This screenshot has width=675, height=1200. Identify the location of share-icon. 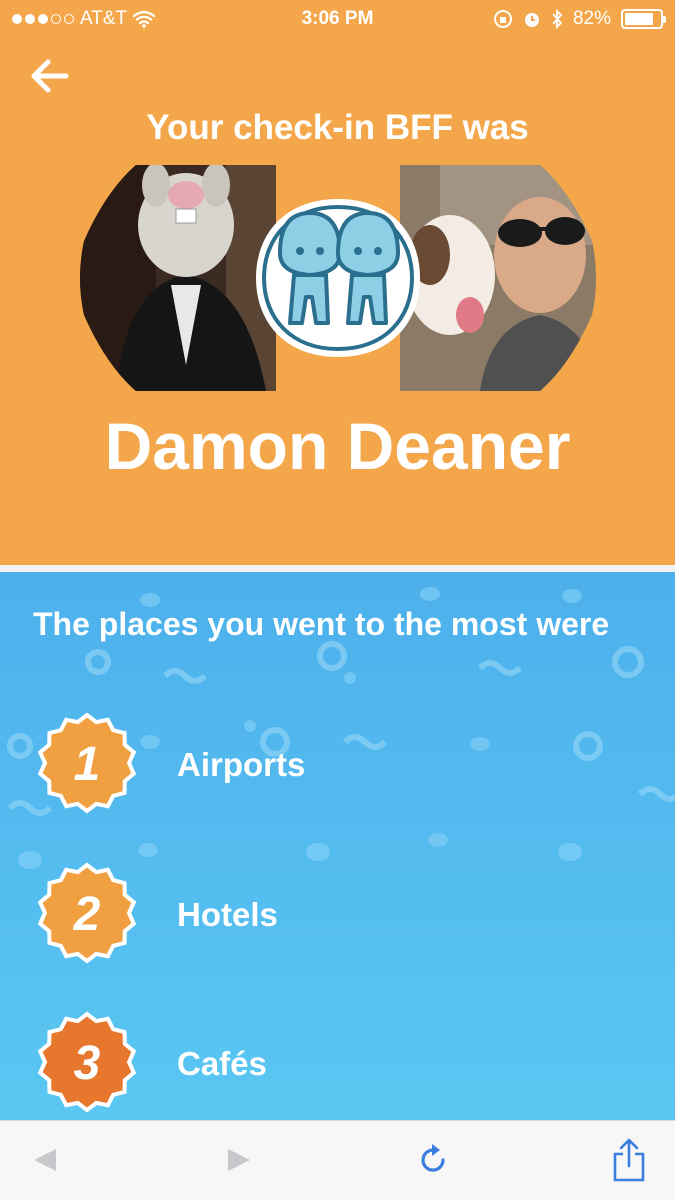
(629, 1160).